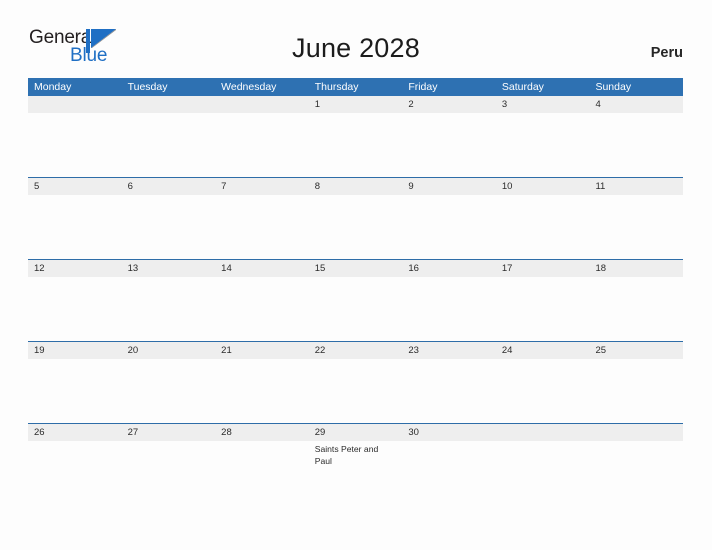 This screenshot has width=712, height=550. Describe the element at coordinates (449, 350) in the screenshot. I see `day-number-23: 23` at that location.